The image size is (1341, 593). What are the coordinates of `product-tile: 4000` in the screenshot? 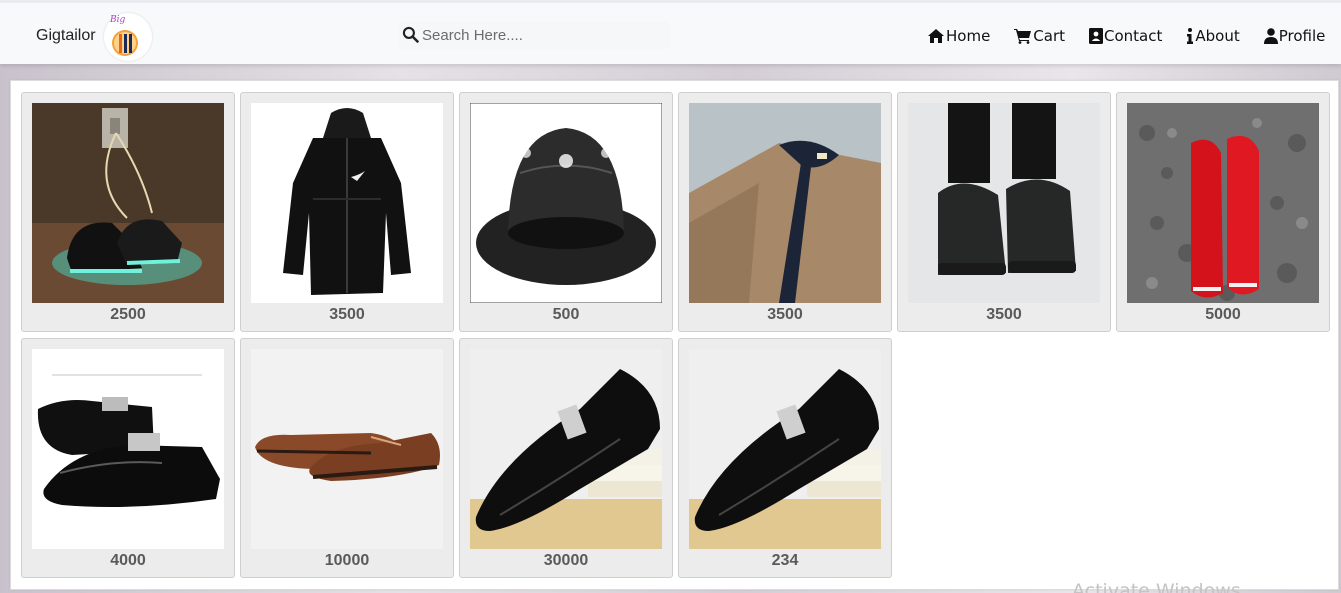 It's located at (128, 458).